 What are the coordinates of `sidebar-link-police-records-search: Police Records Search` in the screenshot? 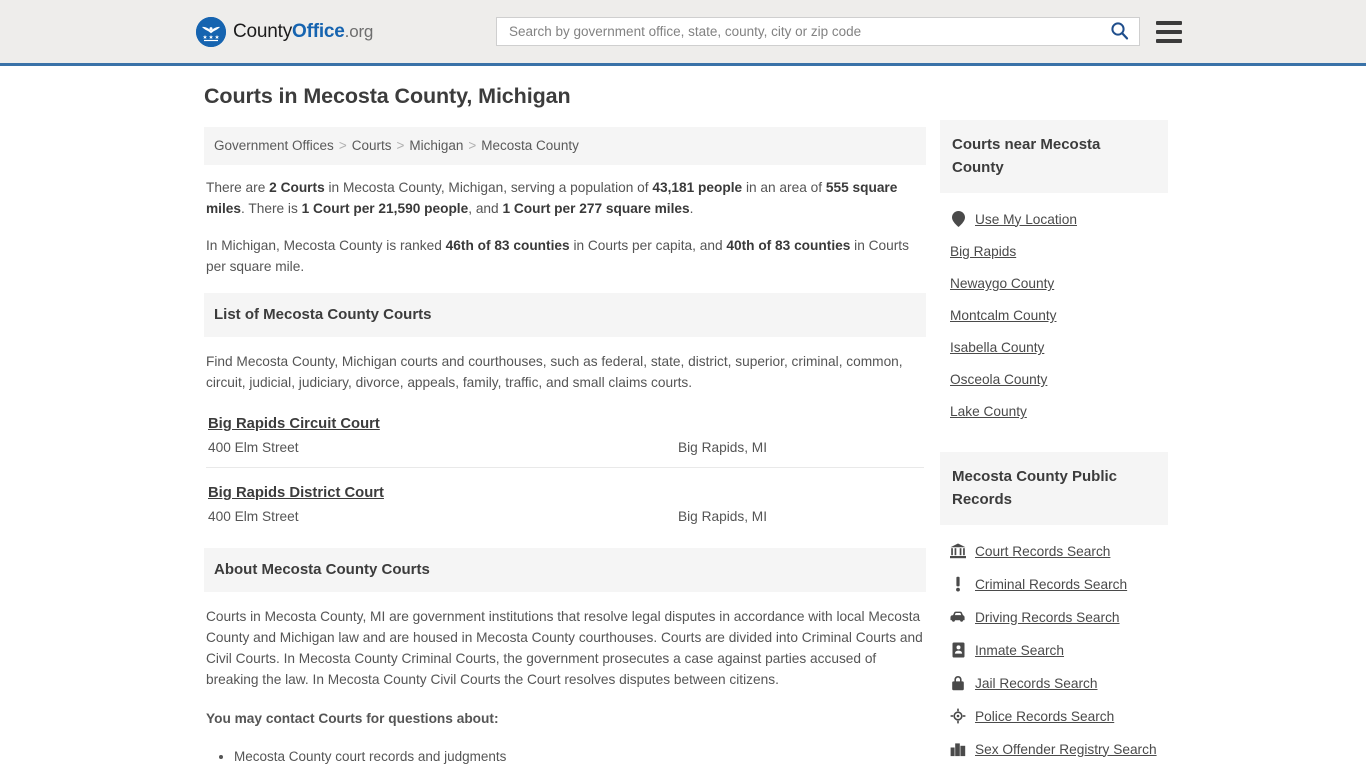 It's located at (1059, 716).